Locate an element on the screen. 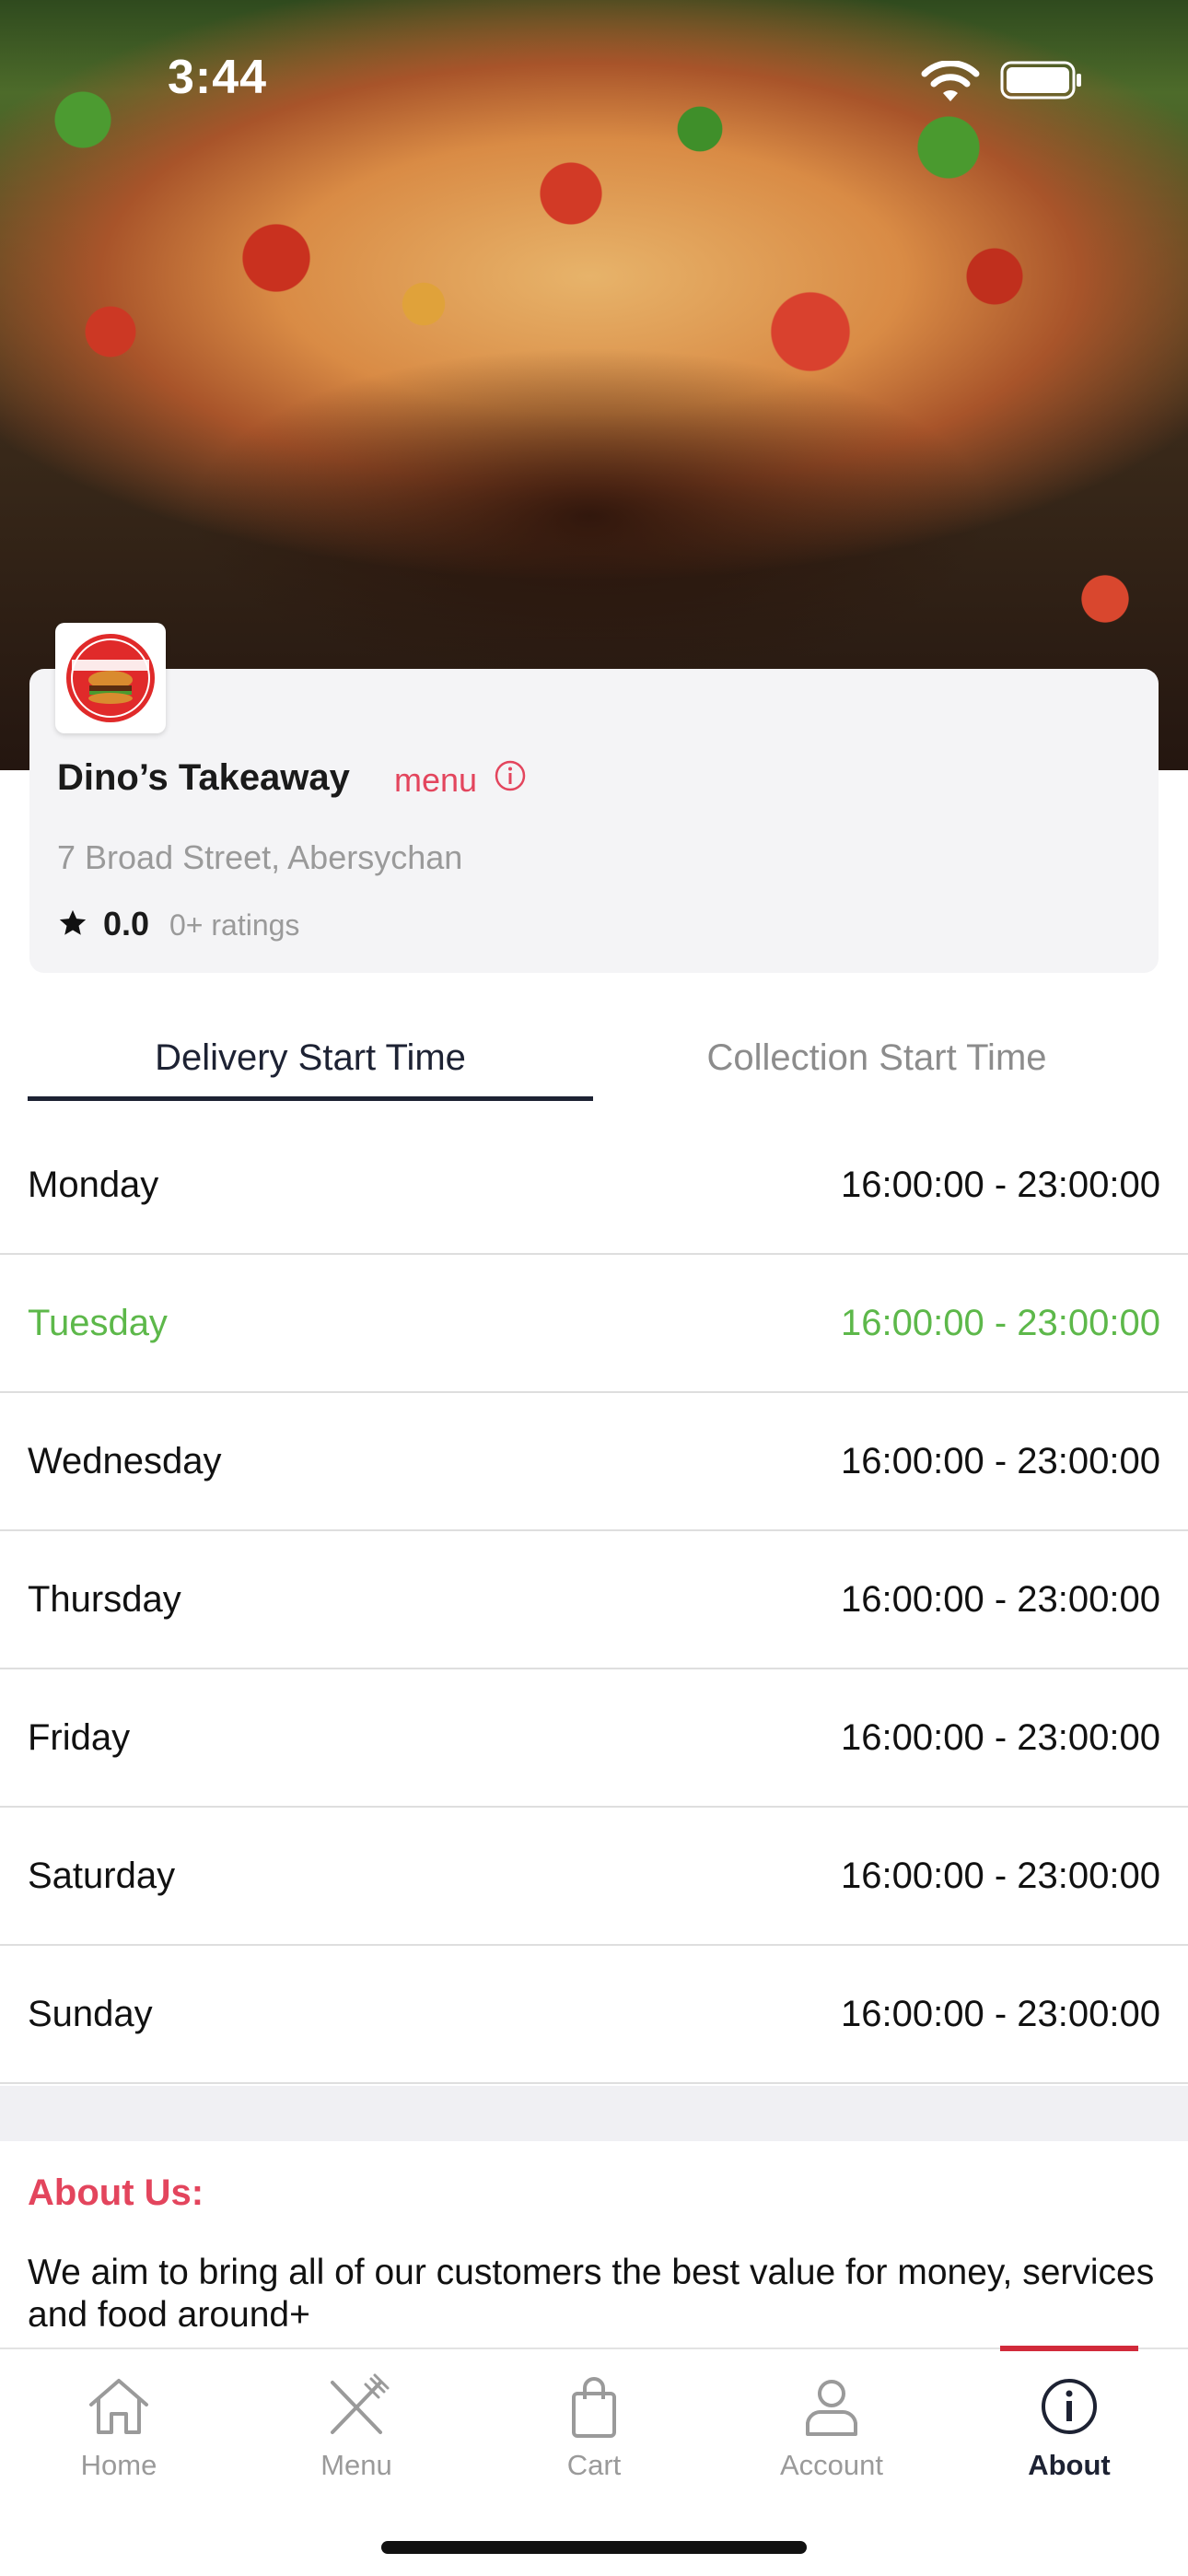 This screenshot has width=1188, height=2576. tab-delivery-start-time: Delivery Start Time is located at coordinates (311, 1069).